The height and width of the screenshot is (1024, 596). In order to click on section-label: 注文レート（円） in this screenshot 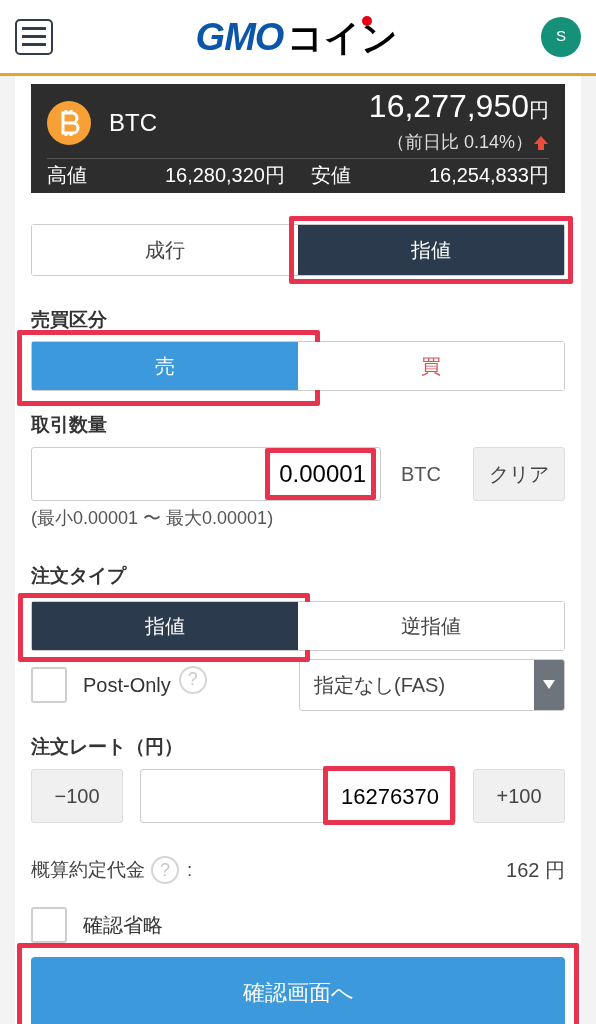, I will do `click(107, 746)`.